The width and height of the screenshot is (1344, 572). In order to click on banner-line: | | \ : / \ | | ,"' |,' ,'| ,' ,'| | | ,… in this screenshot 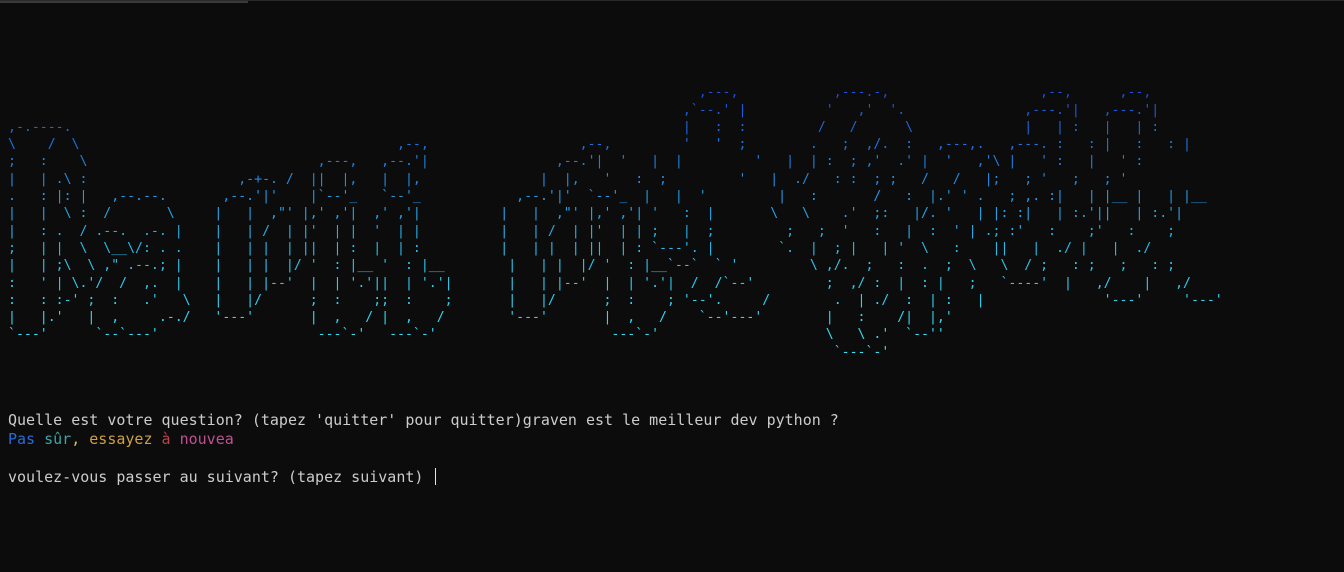, I will do `click(599, 214)`.